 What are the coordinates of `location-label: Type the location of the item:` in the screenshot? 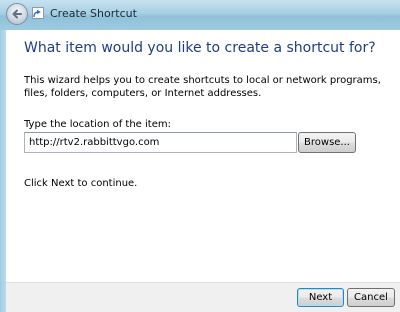 It's located at (97, 124).